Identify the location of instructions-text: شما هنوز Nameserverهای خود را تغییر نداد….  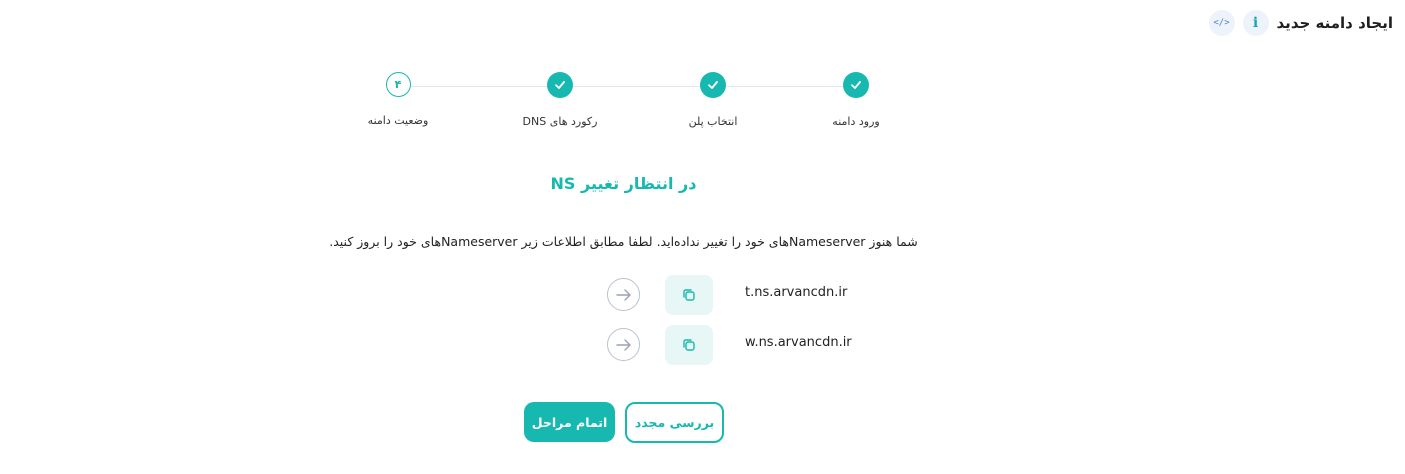
(623, 241).